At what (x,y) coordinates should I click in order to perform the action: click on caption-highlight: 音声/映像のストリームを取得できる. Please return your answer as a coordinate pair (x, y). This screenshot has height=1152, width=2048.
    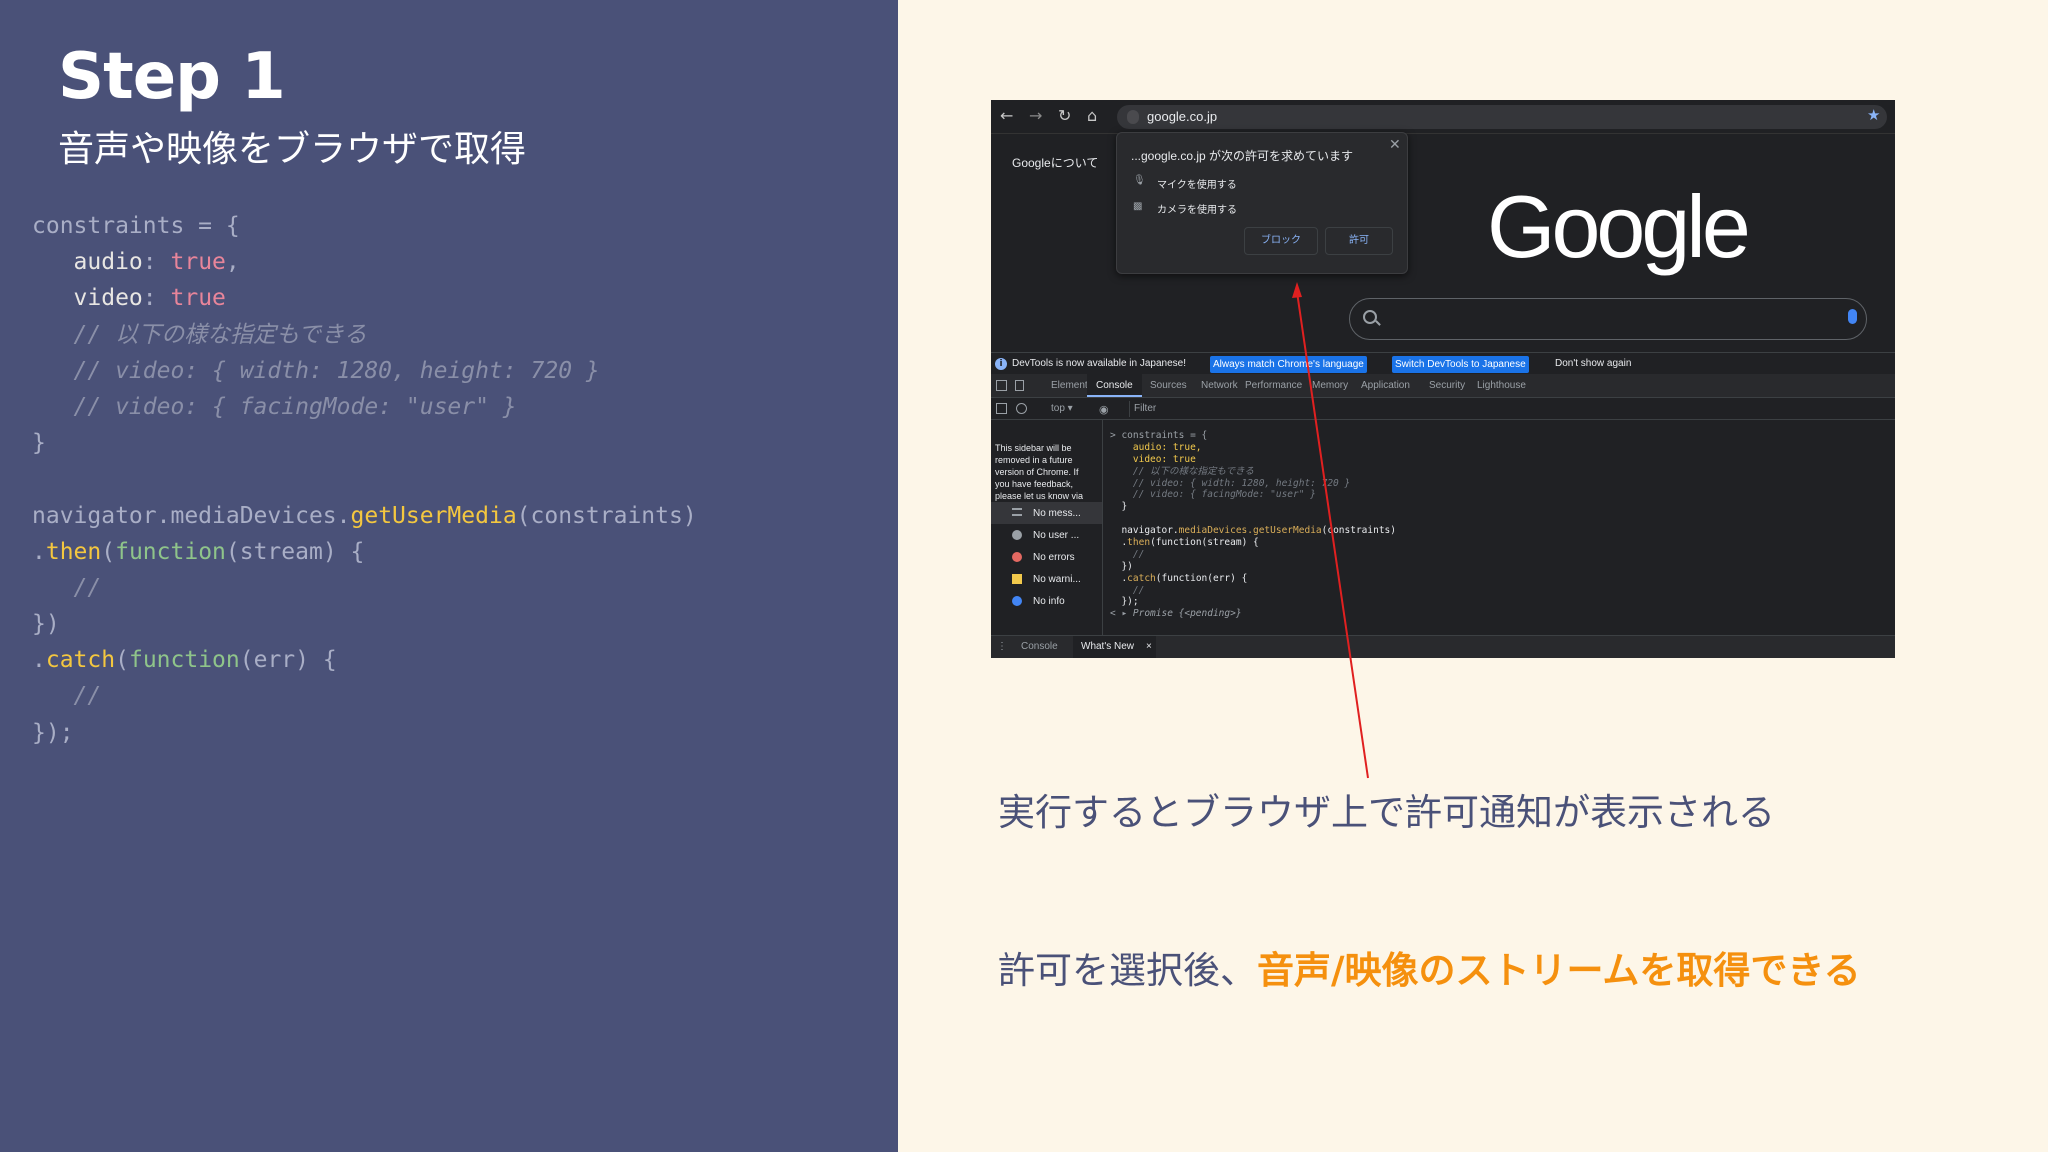
    Looking at the image, I should click on (1559, 970).